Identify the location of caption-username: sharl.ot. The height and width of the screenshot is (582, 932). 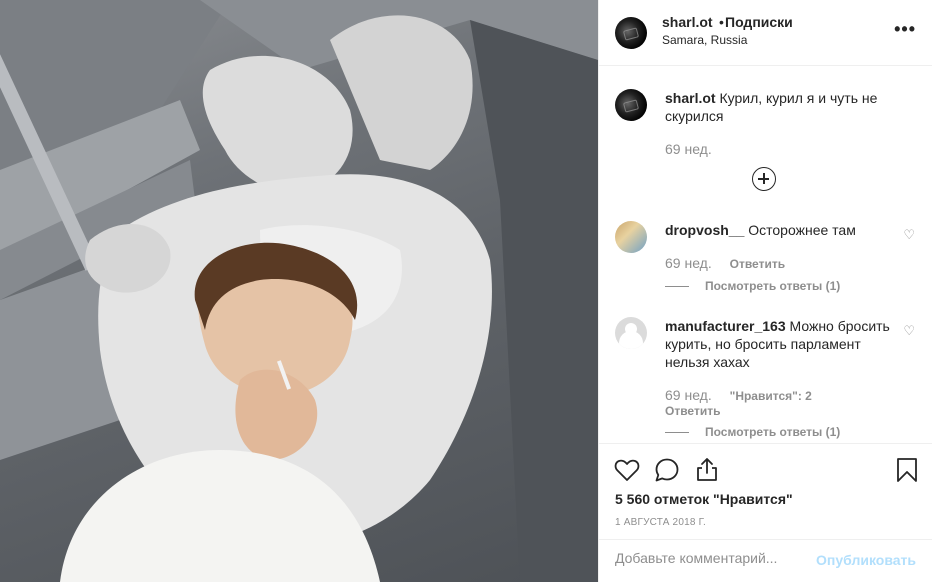
(690, 98).